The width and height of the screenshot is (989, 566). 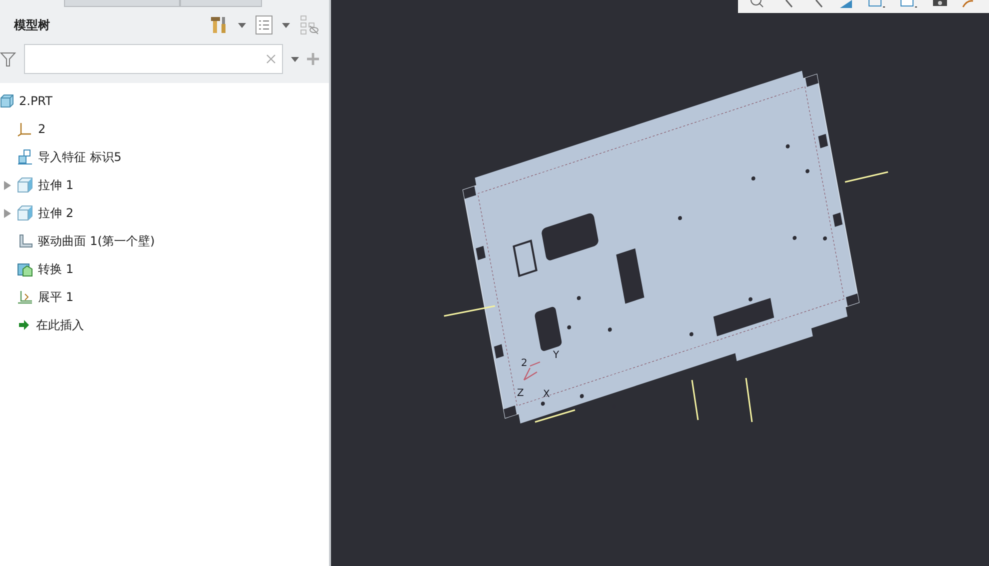 What do you see at coordinates (25, 297) in the screenshot?
I see `flatten-icon` at bounding box center [25, 297].